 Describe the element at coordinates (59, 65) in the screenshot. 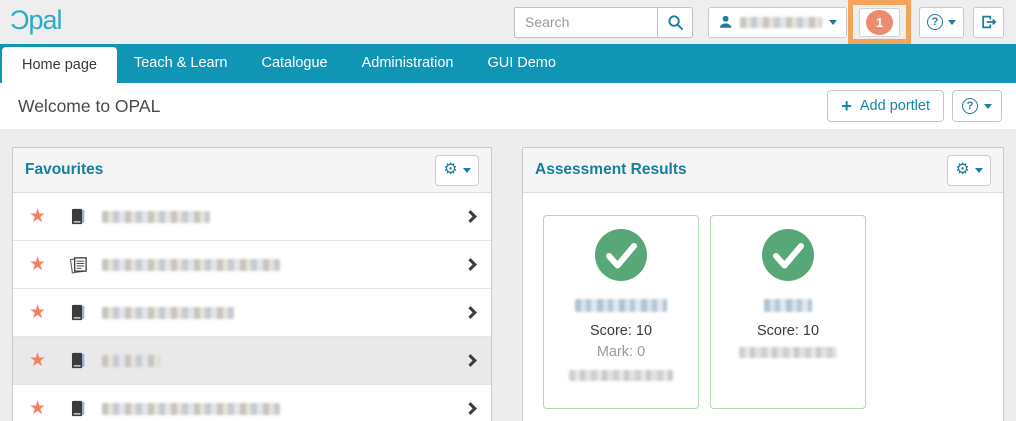

I see `tab-home-page: Home page` at that location.